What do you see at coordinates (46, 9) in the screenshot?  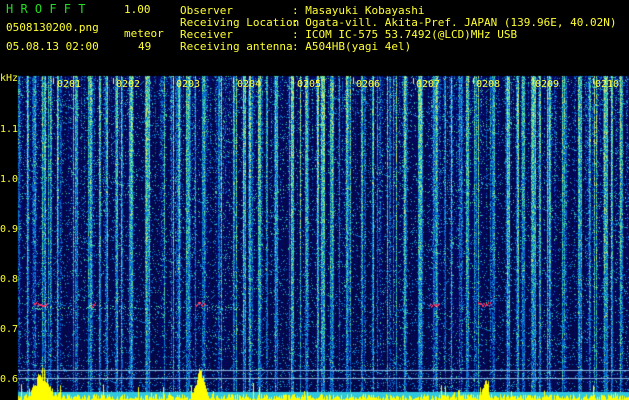 I see `app-title: H R O F F T` at bounding box center [46, 9].